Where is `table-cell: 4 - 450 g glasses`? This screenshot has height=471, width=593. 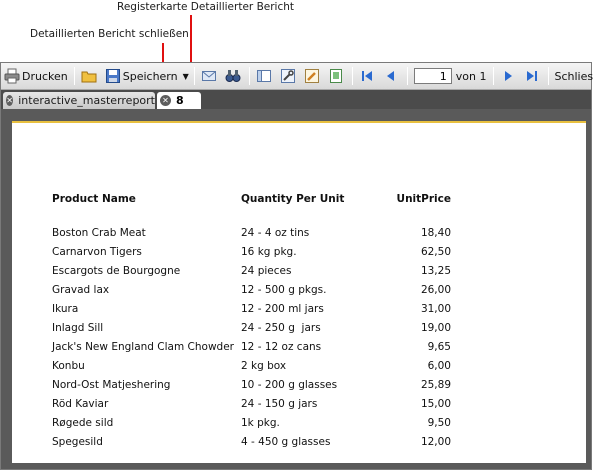
table-cell: 4 - 450 g glasses is located at coordinates (286, 441).